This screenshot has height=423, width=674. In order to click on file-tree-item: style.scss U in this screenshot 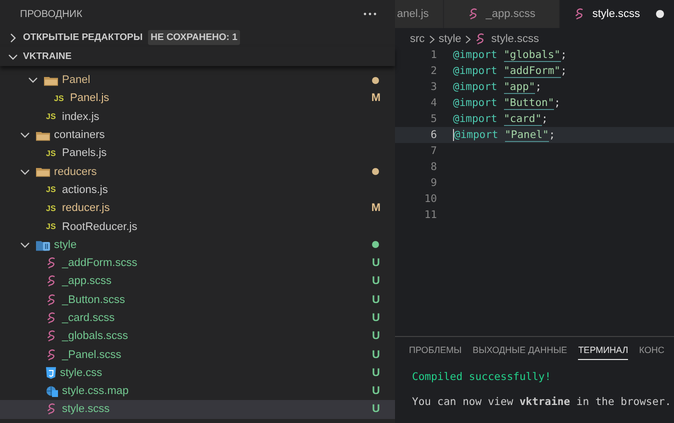, I will do `click(197, 409)`.